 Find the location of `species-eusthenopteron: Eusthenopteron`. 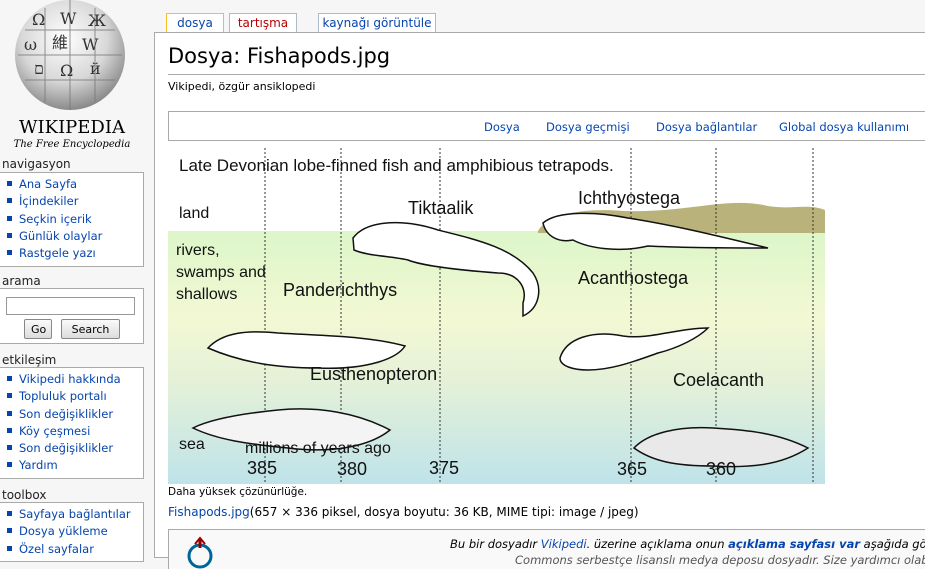

species-eusthenopteron: Eusthenopteron is located at coordinates (373, 374).